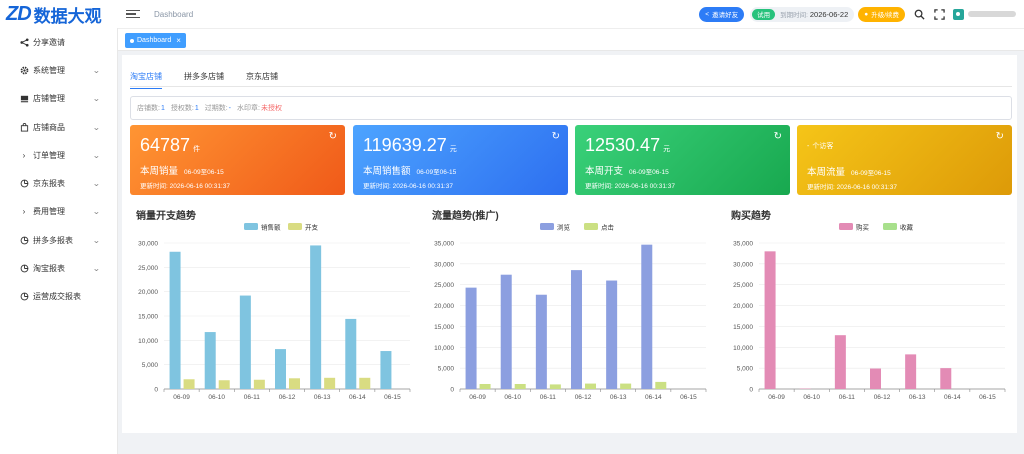  I want to click on auth-count-label: 授权数:, so click(182, 108).